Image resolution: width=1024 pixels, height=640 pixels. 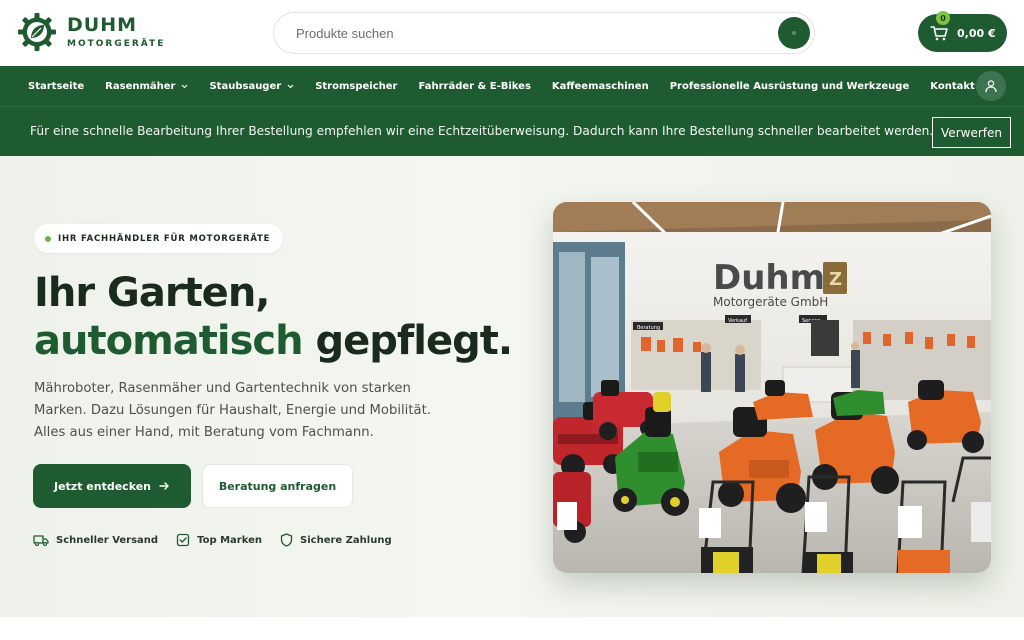 What do you see at coordinates (971, 132) in the screenshot?
I see `dismiss-button: Verwerfen` at bounding box center [971, 132].